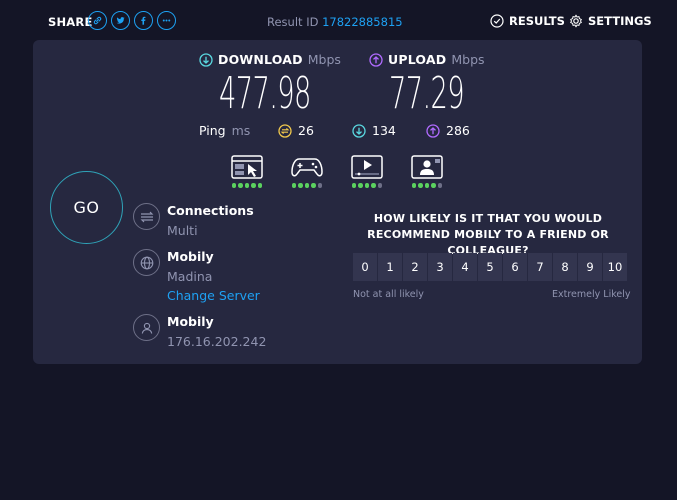 The height and width of the screenshot is (500, 677). What do you see at coordinates (146, 216) in the screenshot?
I see `connections-icon` at bounding box center [146, 216].